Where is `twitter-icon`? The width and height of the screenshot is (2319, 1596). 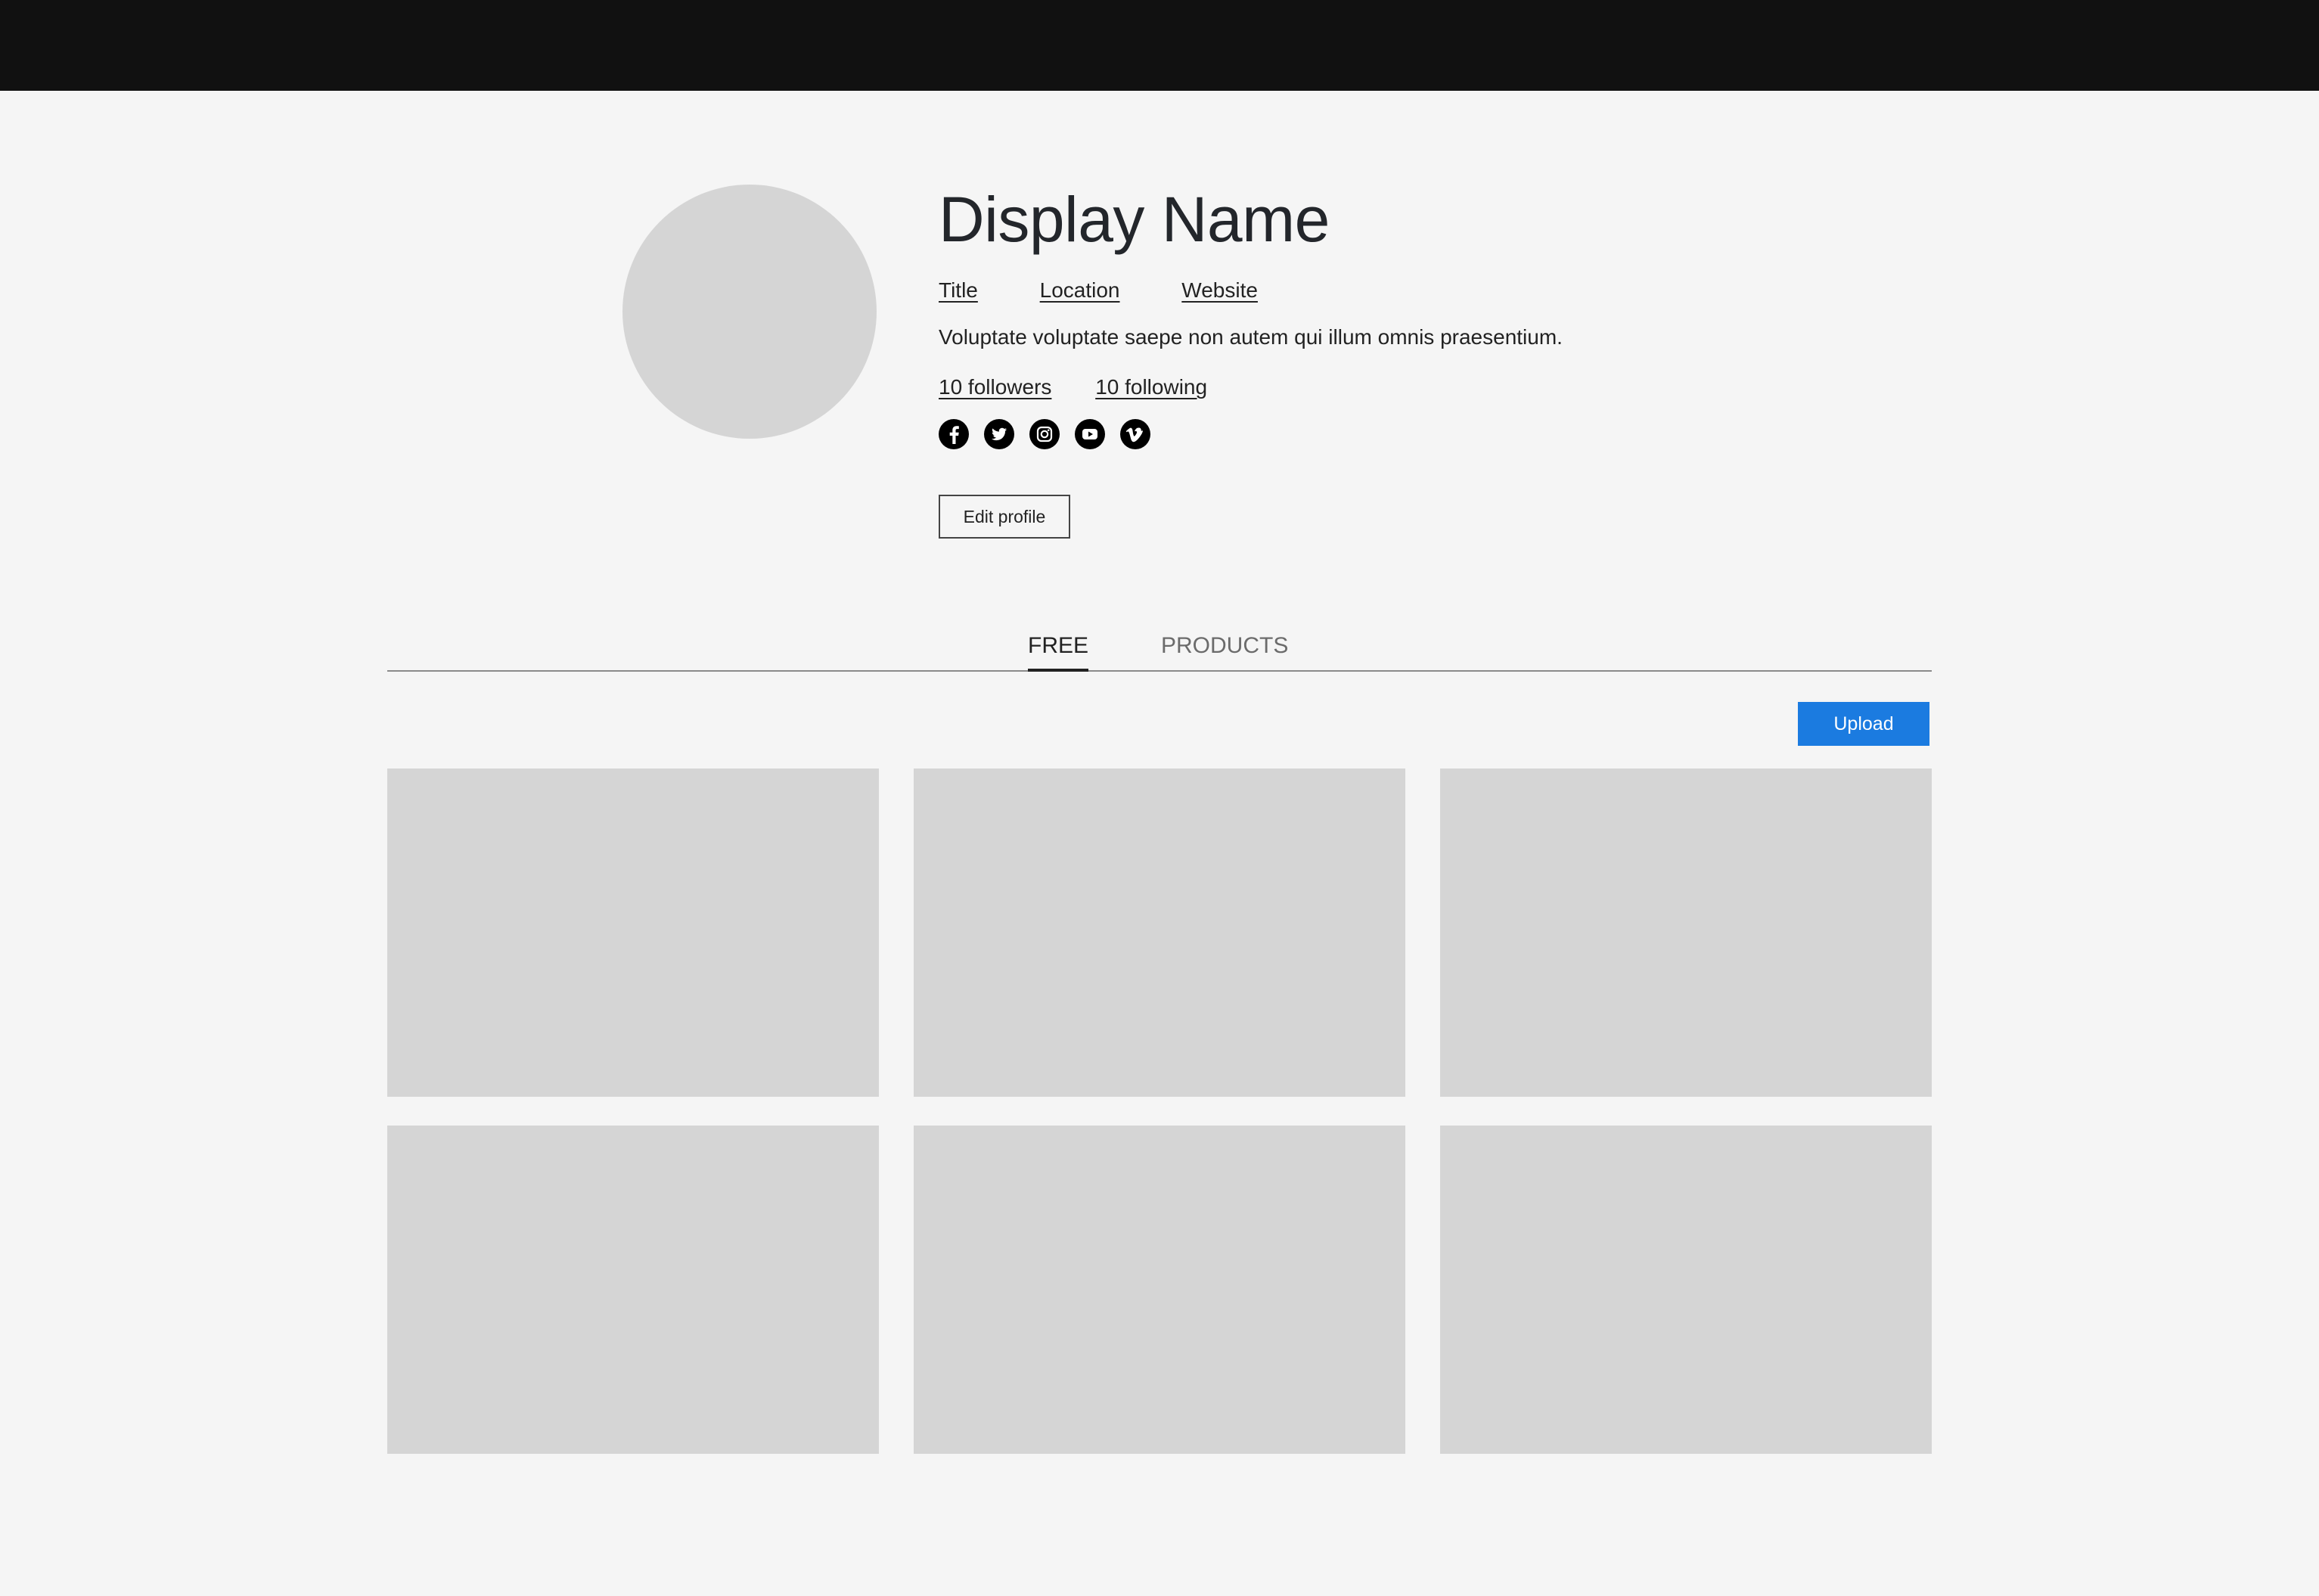 twitter-icon is located at coordinates (999, 434).